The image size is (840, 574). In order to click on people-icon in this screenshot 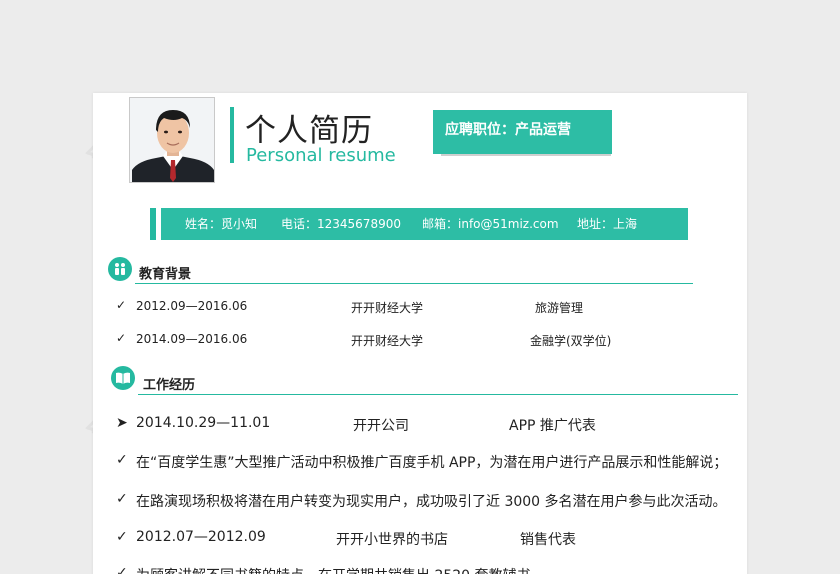, I will do `click(120, 269)`.